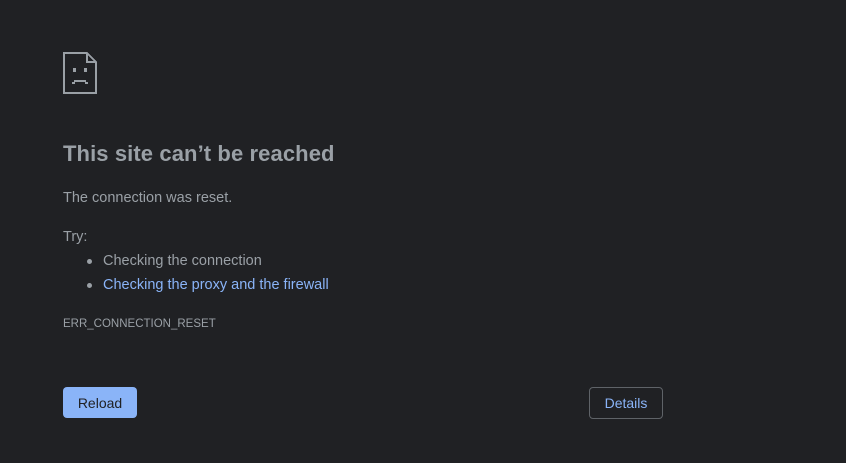  Describe the element at coordinates (626, 403) in the screenshot. I see `details-button: Details` at that location.